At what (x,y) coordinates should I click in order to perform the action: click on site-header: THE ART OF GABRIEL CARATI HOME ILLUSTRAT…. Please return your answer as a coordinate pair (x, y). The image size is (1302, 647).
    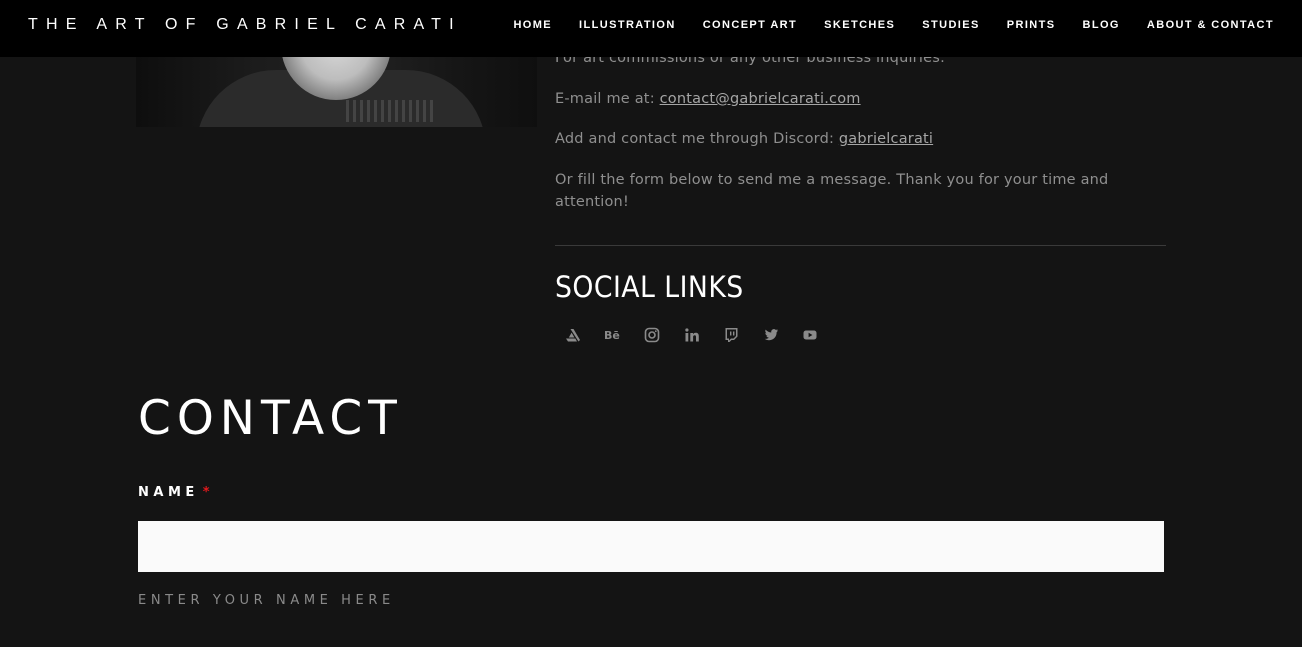
    Looking at the image, I should click on (651, 28).